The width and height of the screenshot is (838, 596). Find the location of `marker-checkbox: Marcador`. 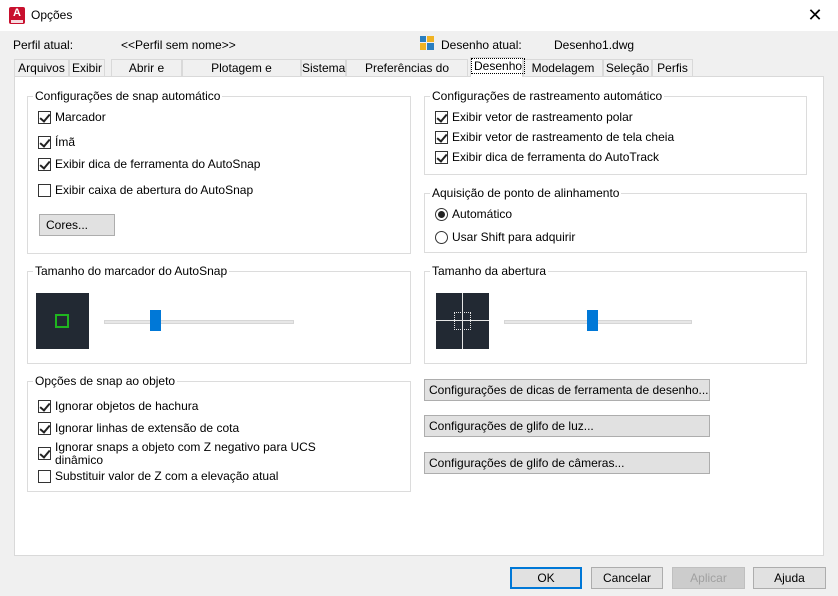

marker-checkbox: Marcador is located at coordinates (72, 117).